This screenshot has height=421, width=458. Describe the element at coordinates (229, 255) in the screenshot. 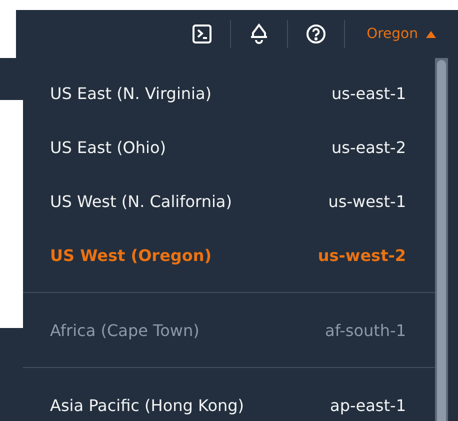

I see `region-option: US West (Oregon) us-west-2` at that location.